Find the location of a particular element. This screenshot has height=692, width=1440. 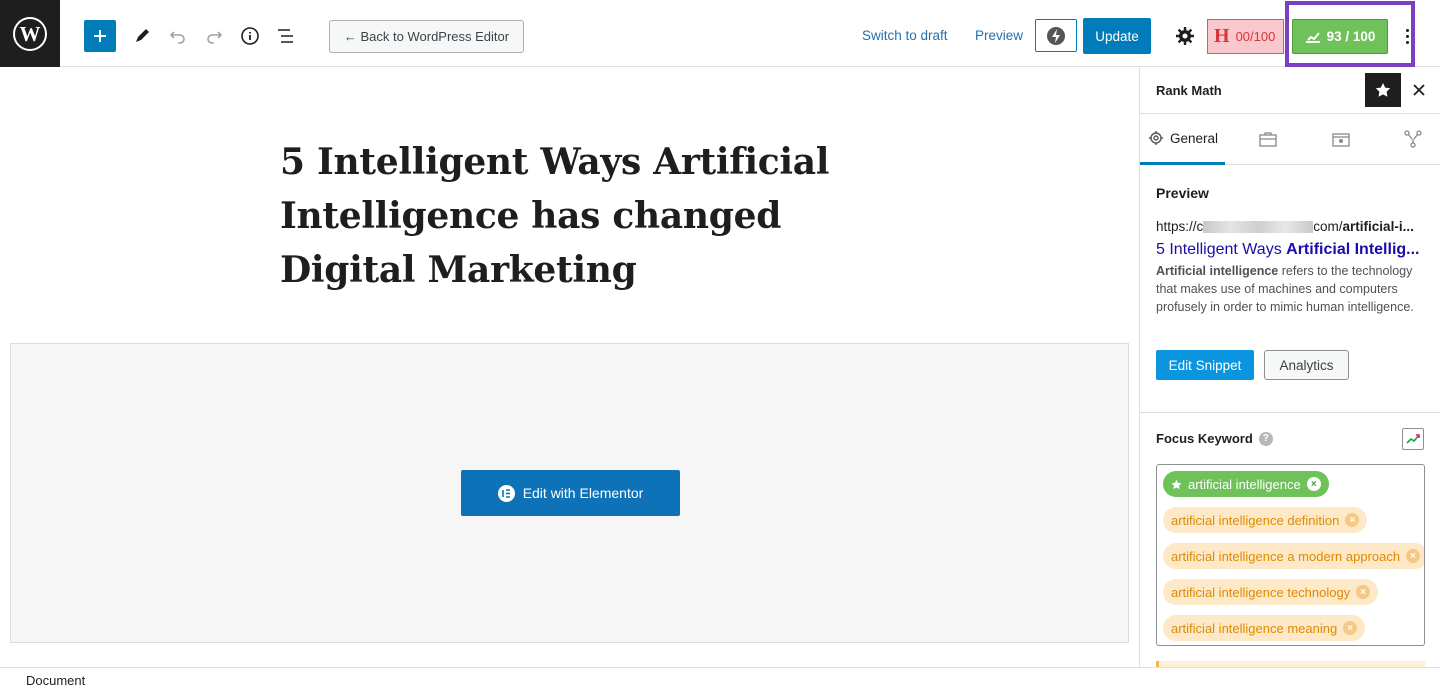

share-icon is located at coordinates (1413, 139).